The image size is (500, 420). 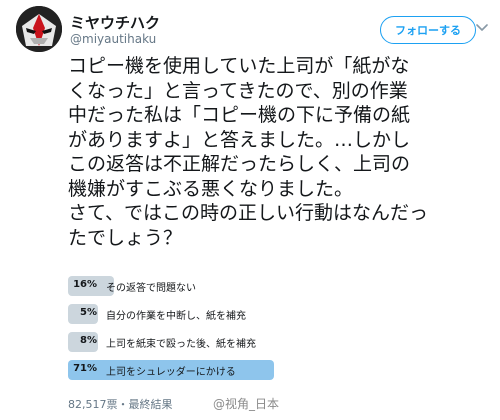 I want to click on poll-option-label: その返答で問題ない, so click(x=151, y=288).